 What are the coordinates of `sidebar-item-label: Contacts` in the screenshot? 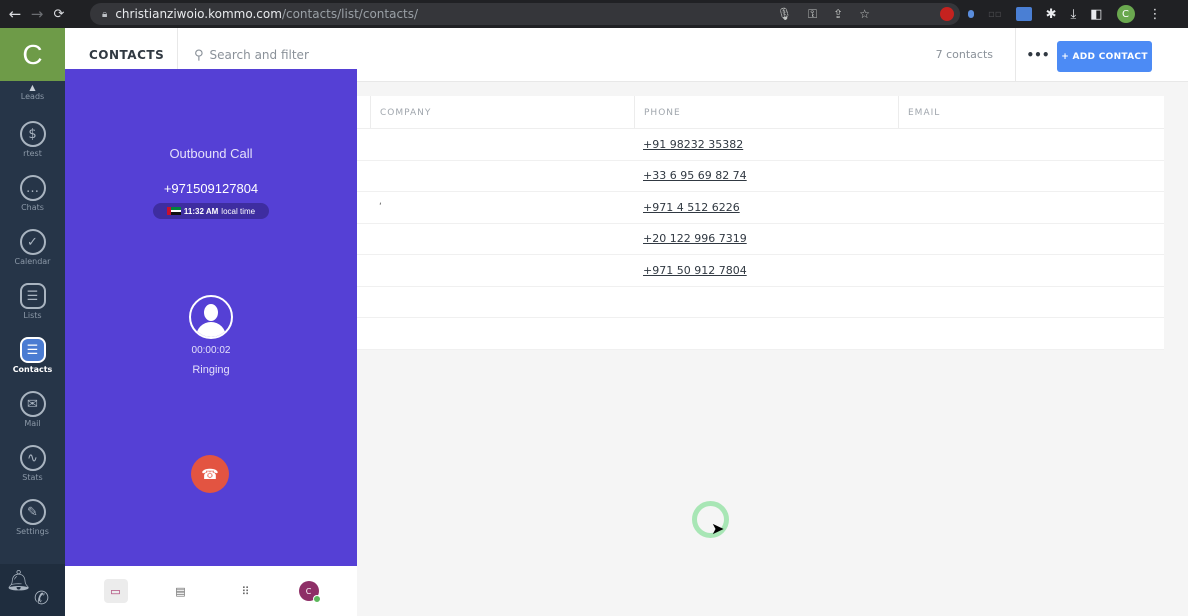 It's located at (32, 369).